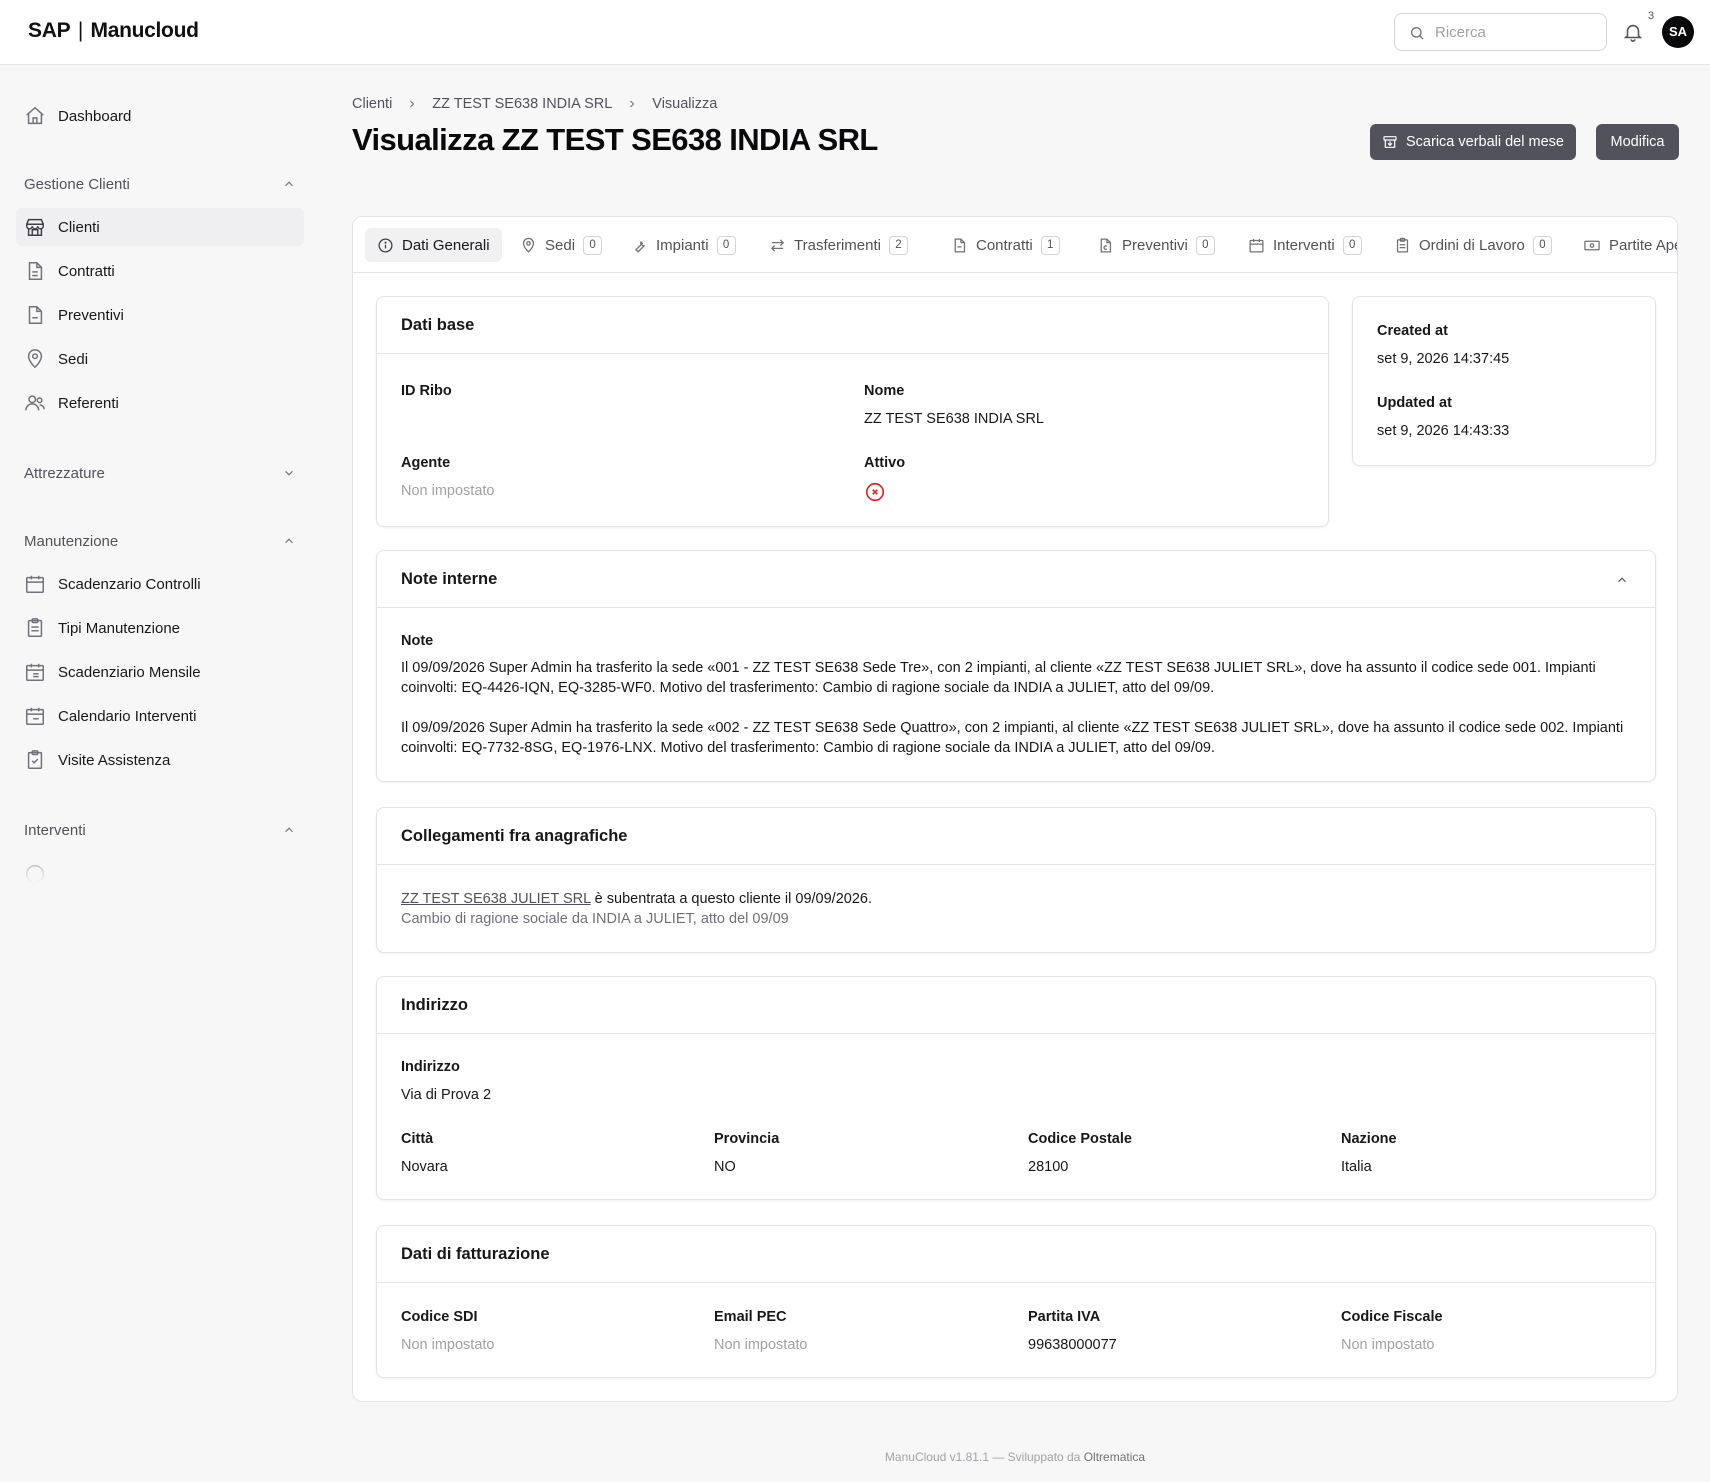  What do you see at coordinates (1114, 1457) in the screenshot?
I see `footer-company-link: Oltrematica` at bounding box center [1114, 1457].